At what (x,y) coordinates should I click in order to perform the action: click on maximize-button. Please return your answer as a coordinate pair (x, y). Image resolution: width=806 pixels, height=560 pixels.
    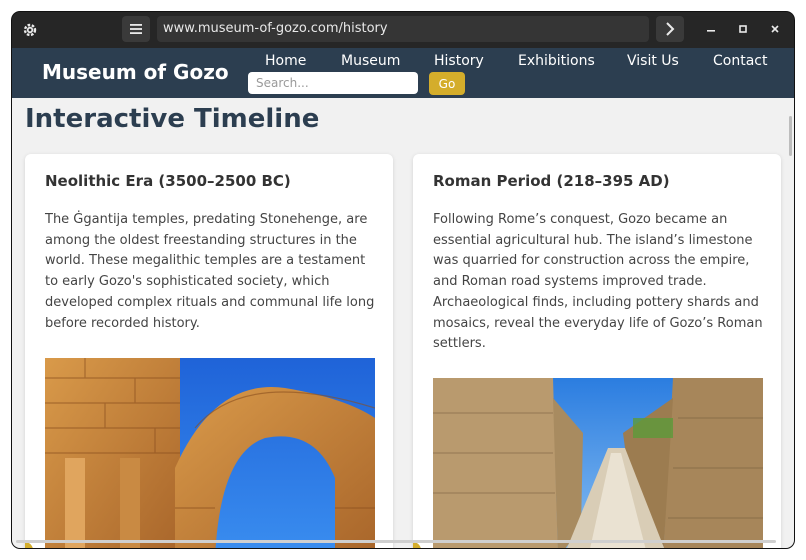
    Looking at the image, I should click on (743, 29).